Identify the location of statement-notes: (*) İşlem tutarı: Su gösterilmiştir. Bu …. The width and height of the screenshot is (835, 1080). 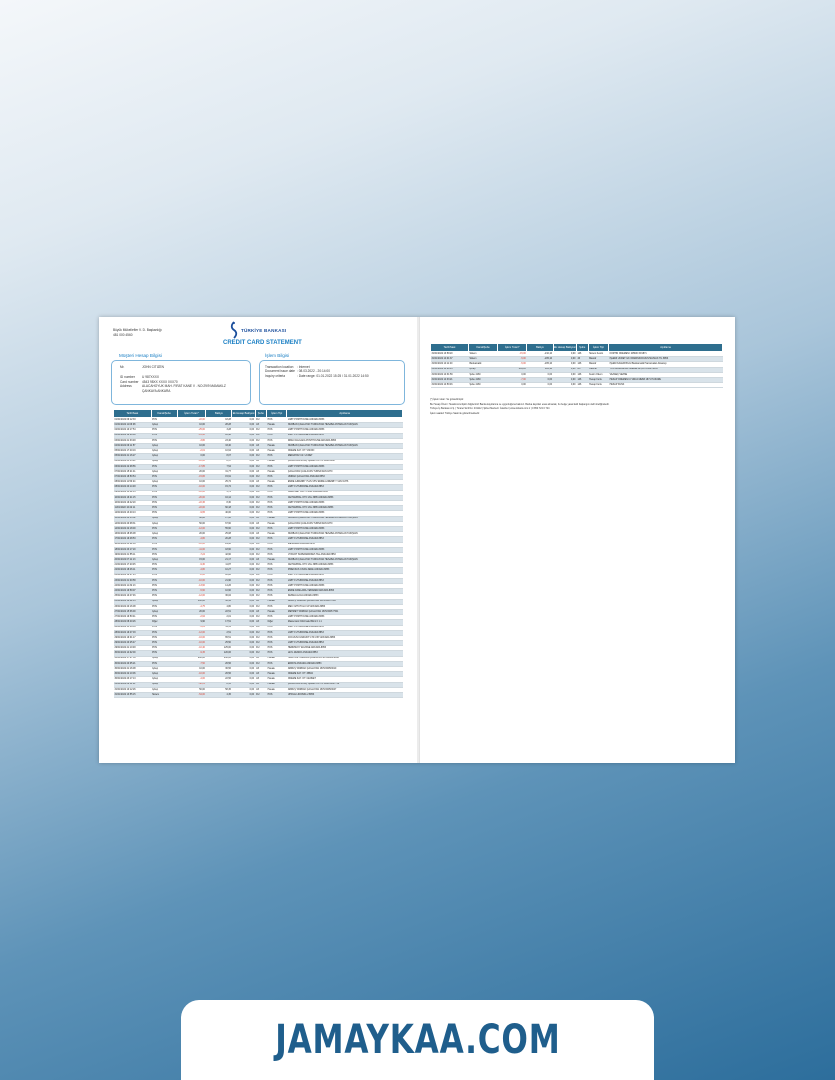
(576, 407).